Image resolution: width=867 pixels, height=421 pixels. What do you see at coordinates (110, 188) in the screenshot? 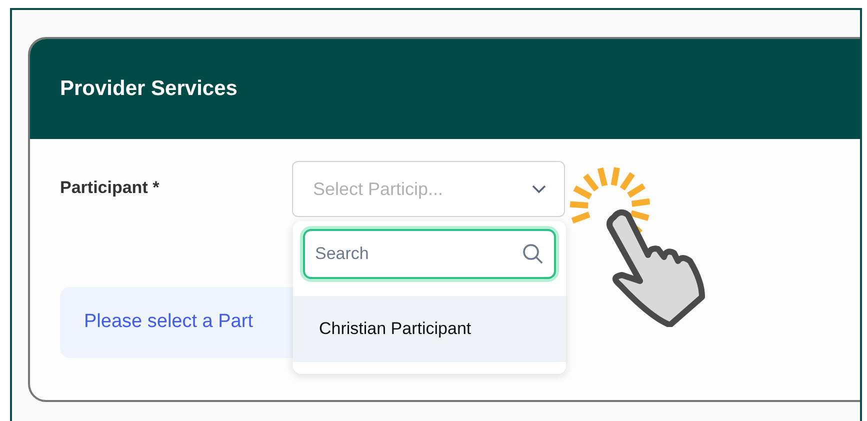
I see `field-label: Participant *` at bounding box center [110, 188].